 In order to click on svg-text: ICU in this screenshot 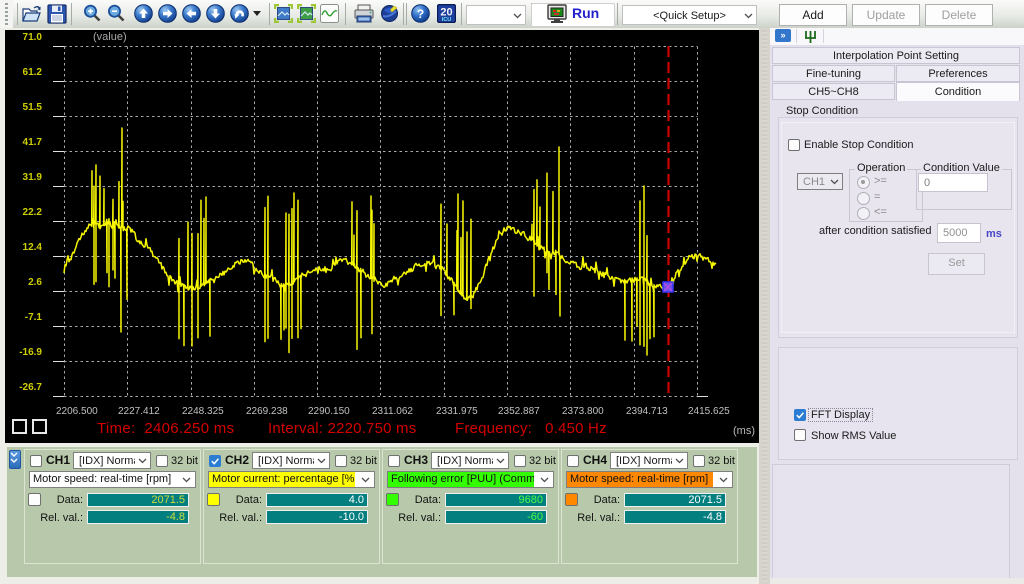, I will do `click(447, 20)`.